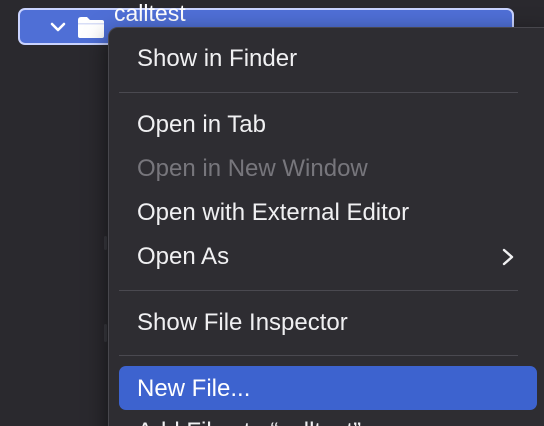 The width and height of the screenshot is (544, 426). Describe the element at coordinates (252, 168) in the screenshot. I see `menu-item-open-in-new-window: Open in New Window` at that location.